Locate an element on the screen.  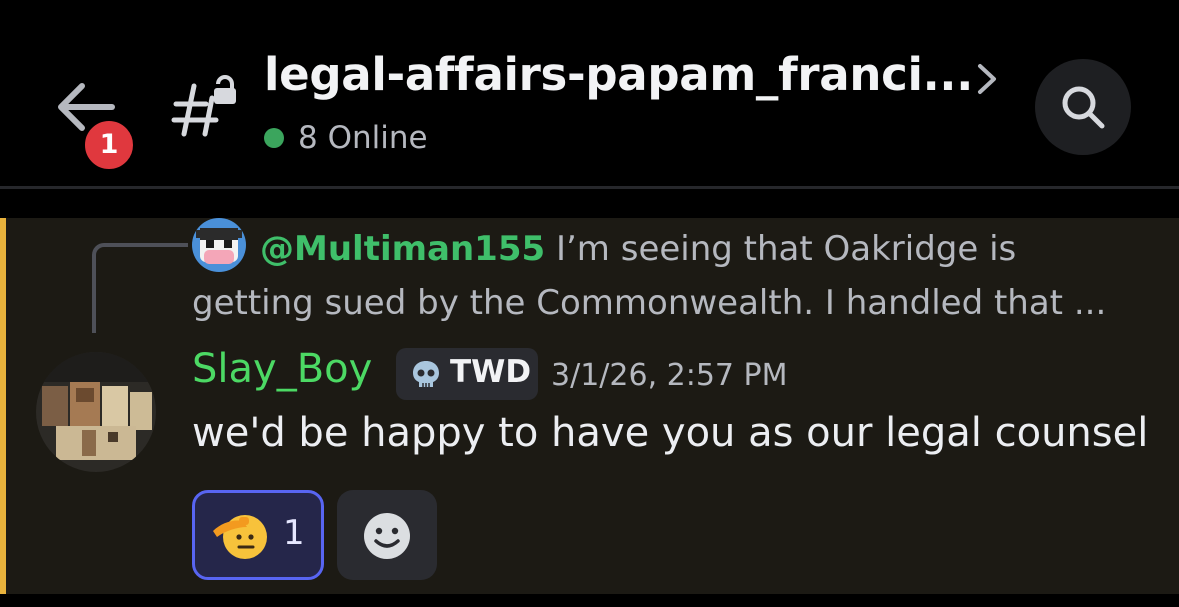
skull-icon is located at coordinates (426, 374).